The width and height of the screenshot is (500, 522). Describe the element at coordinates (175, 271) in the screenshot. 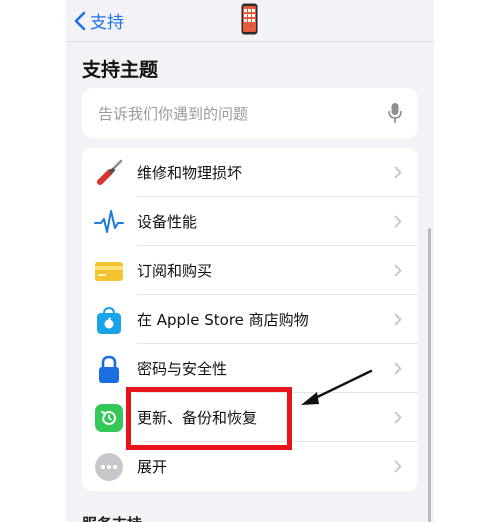

I see `topic-label: 订阅和购买` at that location.